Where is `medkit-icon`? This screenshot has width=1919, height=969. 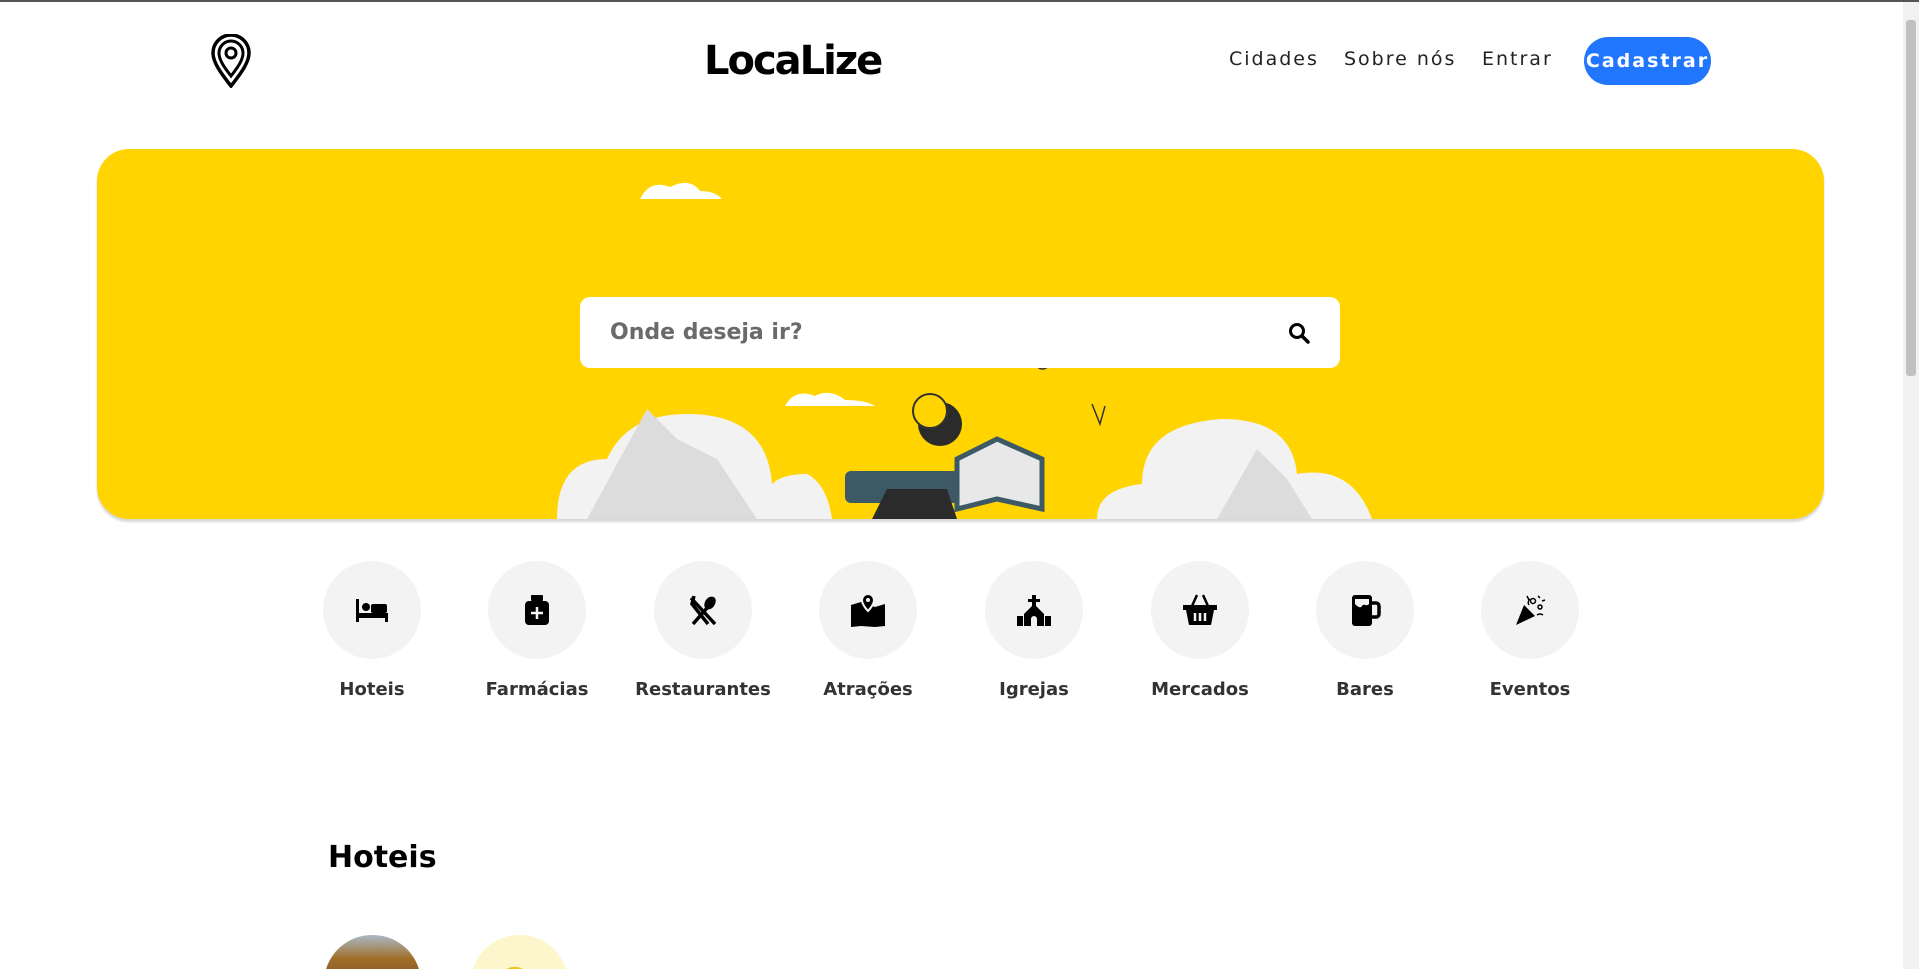
medkit-icon is located at coordinates (537, 610).